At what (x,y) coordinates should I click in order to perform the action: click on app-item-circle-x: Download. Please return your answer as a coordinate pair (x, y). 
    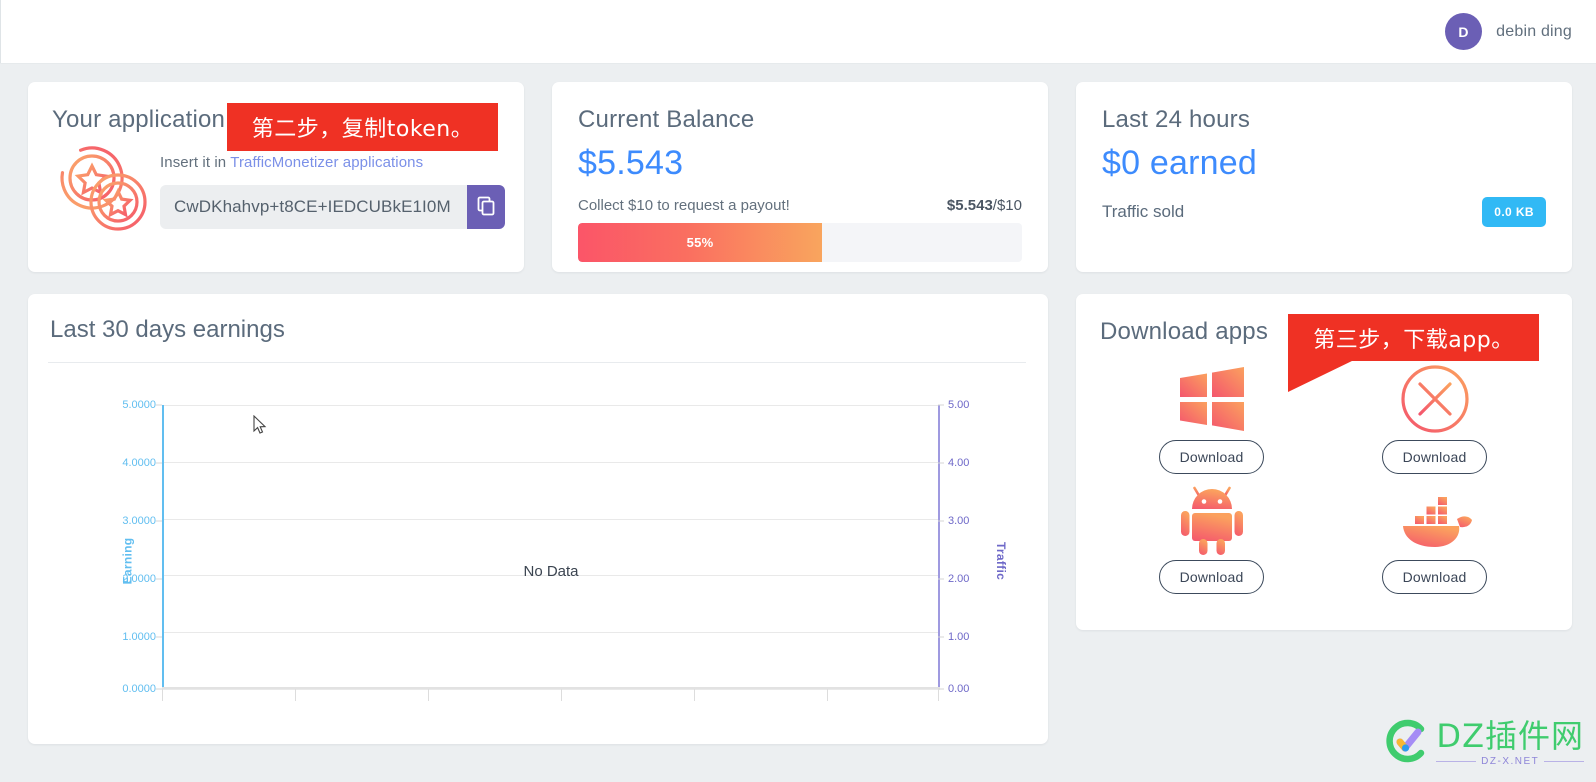
    Looking at the image, I should click on (1434, 416).